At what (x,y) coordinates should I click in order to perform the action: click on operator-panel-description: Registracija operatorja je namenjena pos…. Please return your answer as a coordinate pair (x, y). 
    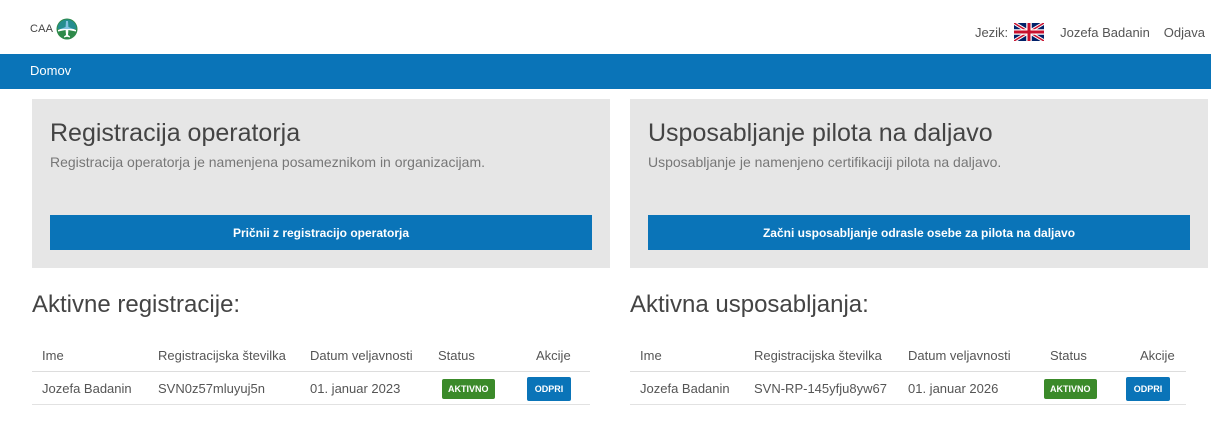
    Looking at the image, I should click on (267, 162).